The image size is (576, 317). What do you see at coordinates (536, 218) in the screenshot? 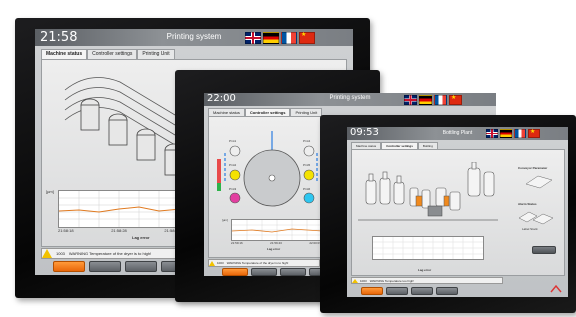
I see `label-stock-sketch` at bounding box center [536, 218].